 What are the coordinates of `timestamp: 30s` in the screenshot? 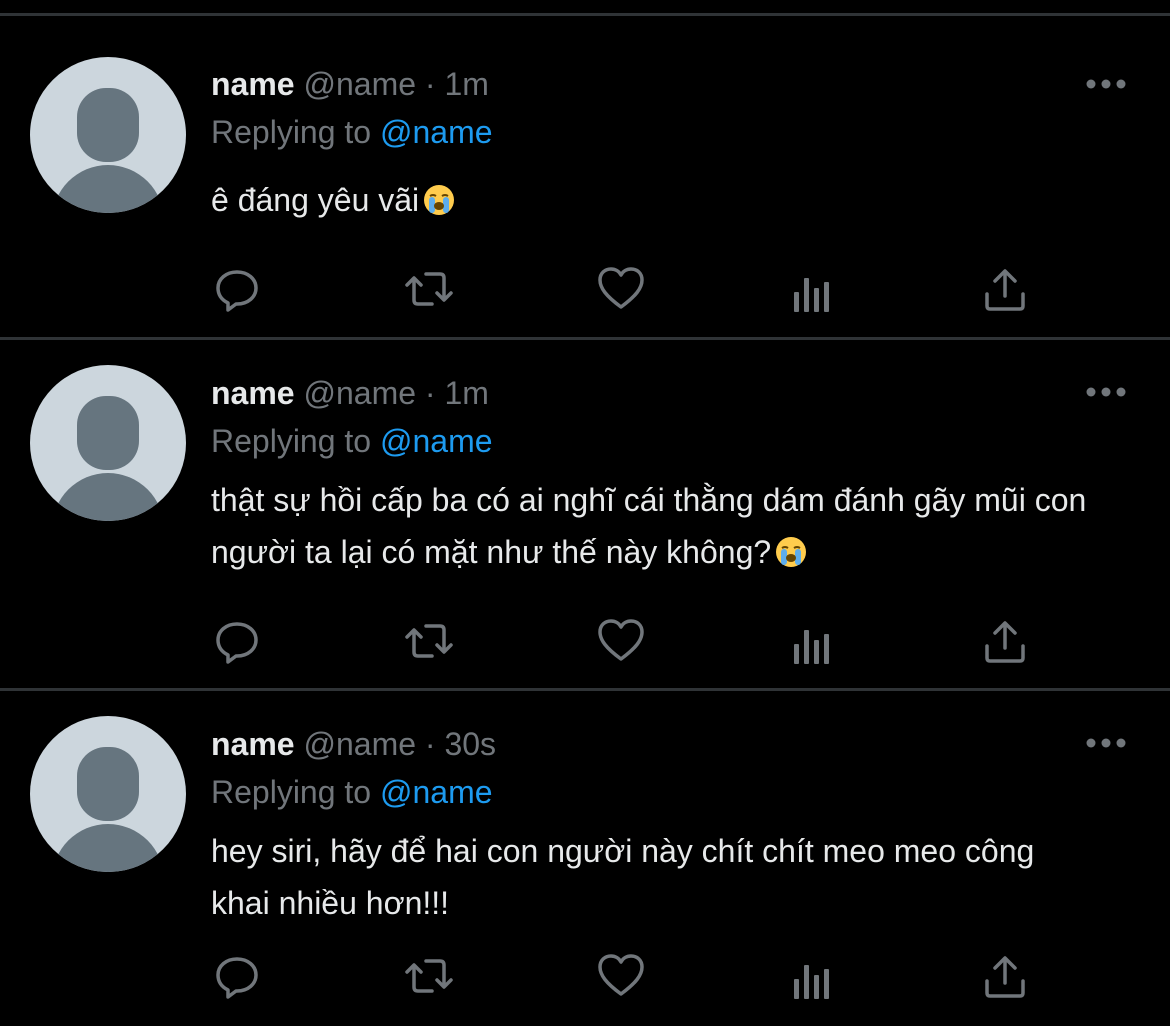 It's located at (470, 744).